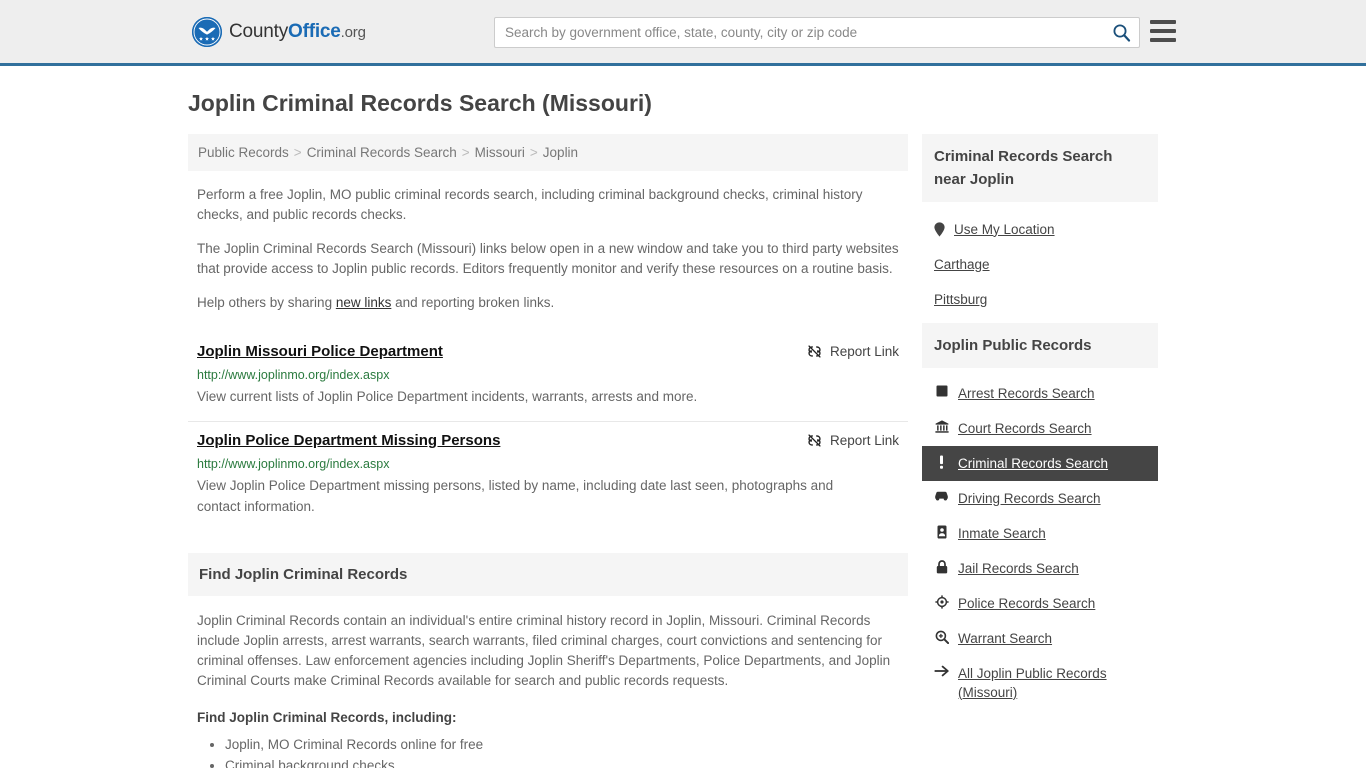 The height and width of the screenshot is (768, 1366). What do you see at coordinates (1040, 264) in the screenshot?
I see `sidebar-item-carthage: Carthage` at bounding box center [1040, 264].